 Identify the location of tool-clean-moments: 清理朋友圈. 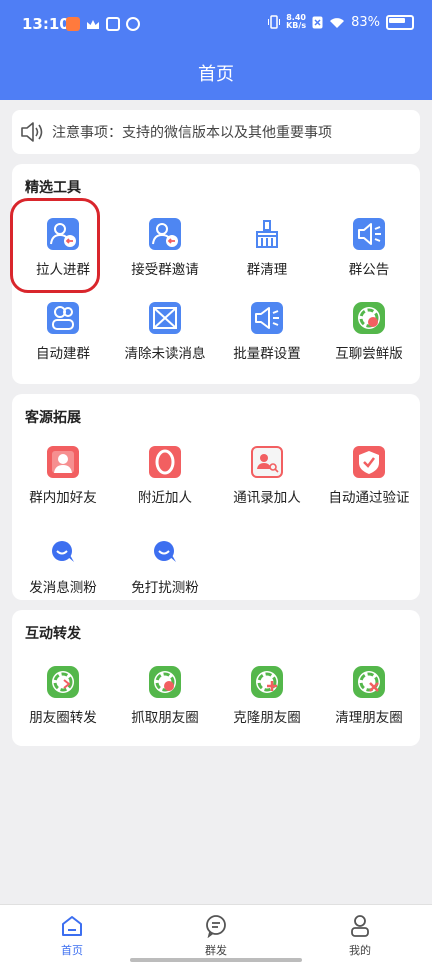
(369, 701).